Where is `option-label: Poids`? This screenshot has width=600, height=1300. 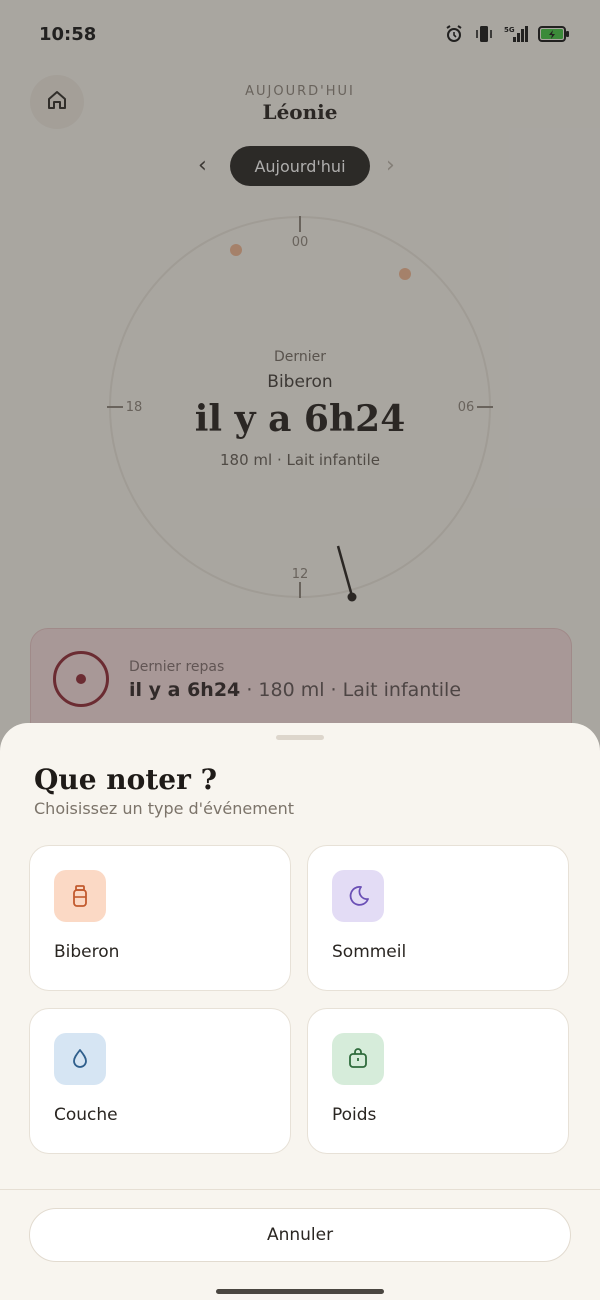
option-label: Poids is located at coordinates (354, 1115).